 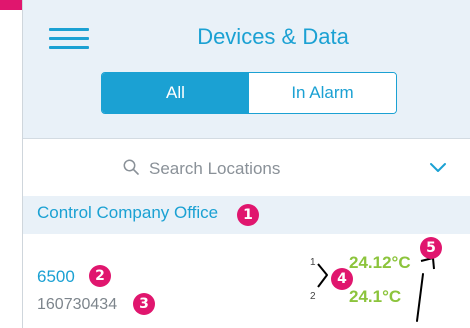 I want to click on filter-segmented-control: All In Alarm, so click(x=249, y=93).